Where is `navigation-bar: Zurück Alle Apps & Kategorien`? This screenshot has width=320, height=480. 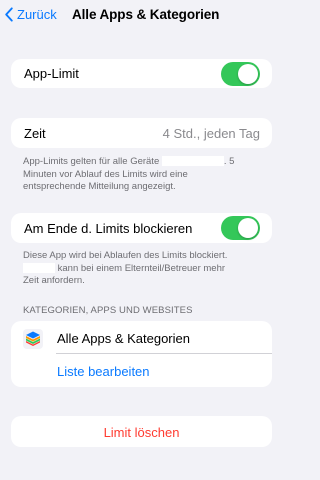 navigation-bar: Zurück Alle Apps & Kategorien is located at coordinates (141, 15).